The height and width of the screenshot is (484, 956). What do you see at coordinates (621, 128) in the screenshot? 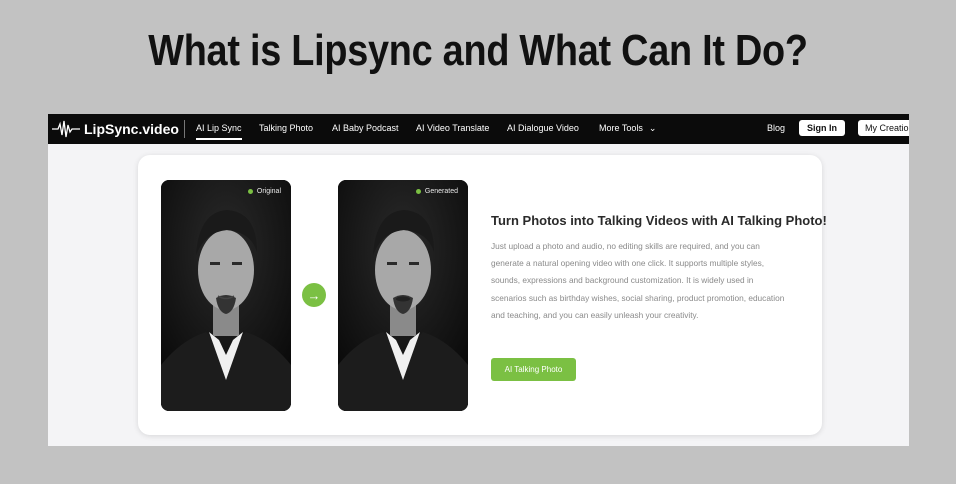
I see `more-tools-label: More Tools` at bounding box center [621, 128].